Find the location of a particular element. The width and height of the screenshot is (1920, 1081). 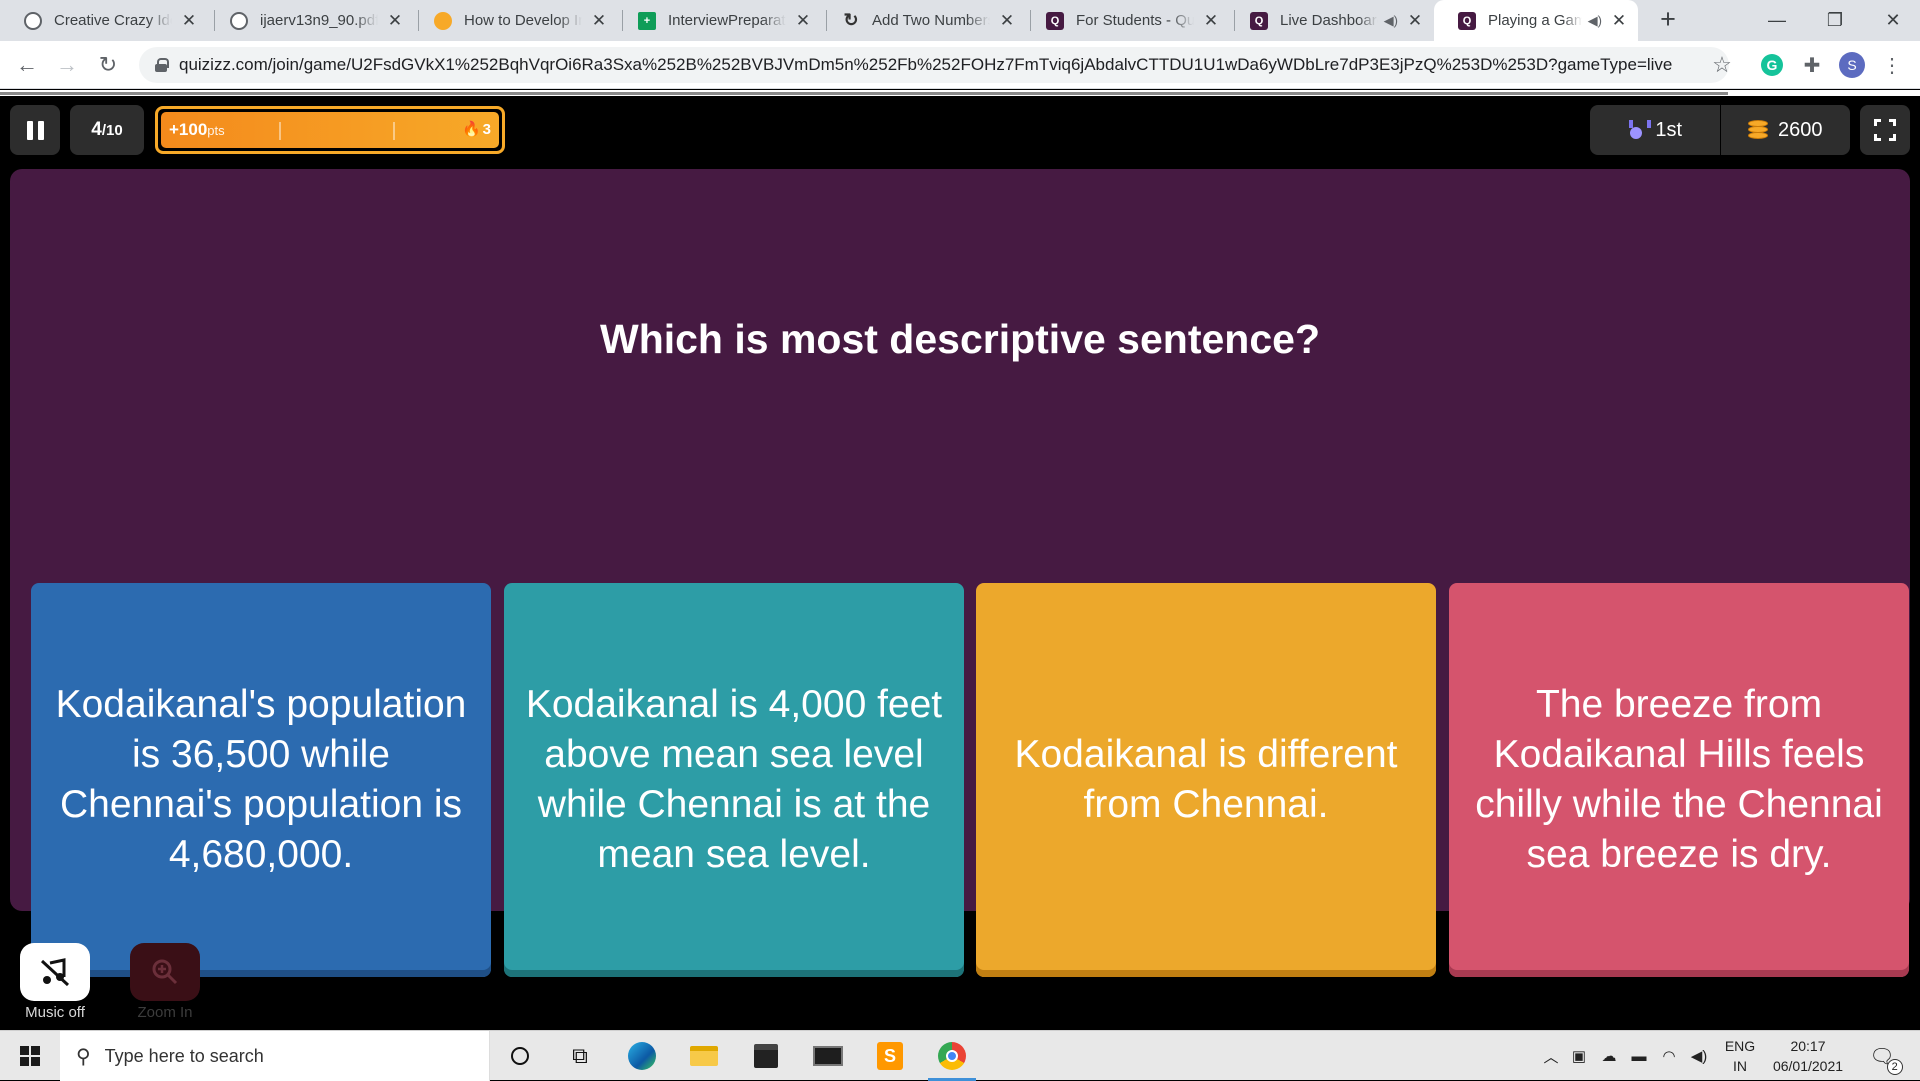

terminal-icon is located at coordinates (828, 1056).